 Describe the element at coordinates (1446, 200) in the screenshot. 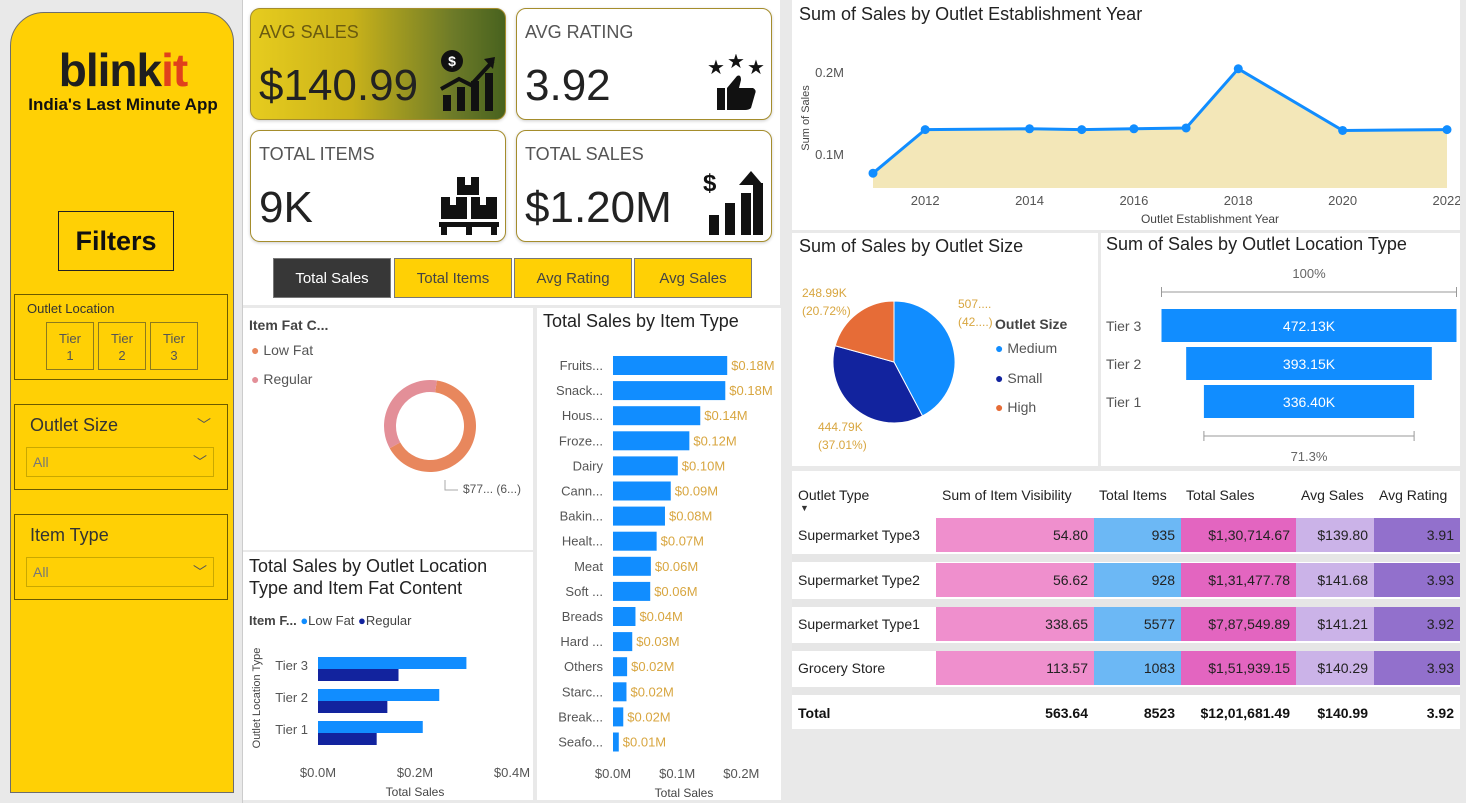

I see `x-tick-label: 2022` at that location.